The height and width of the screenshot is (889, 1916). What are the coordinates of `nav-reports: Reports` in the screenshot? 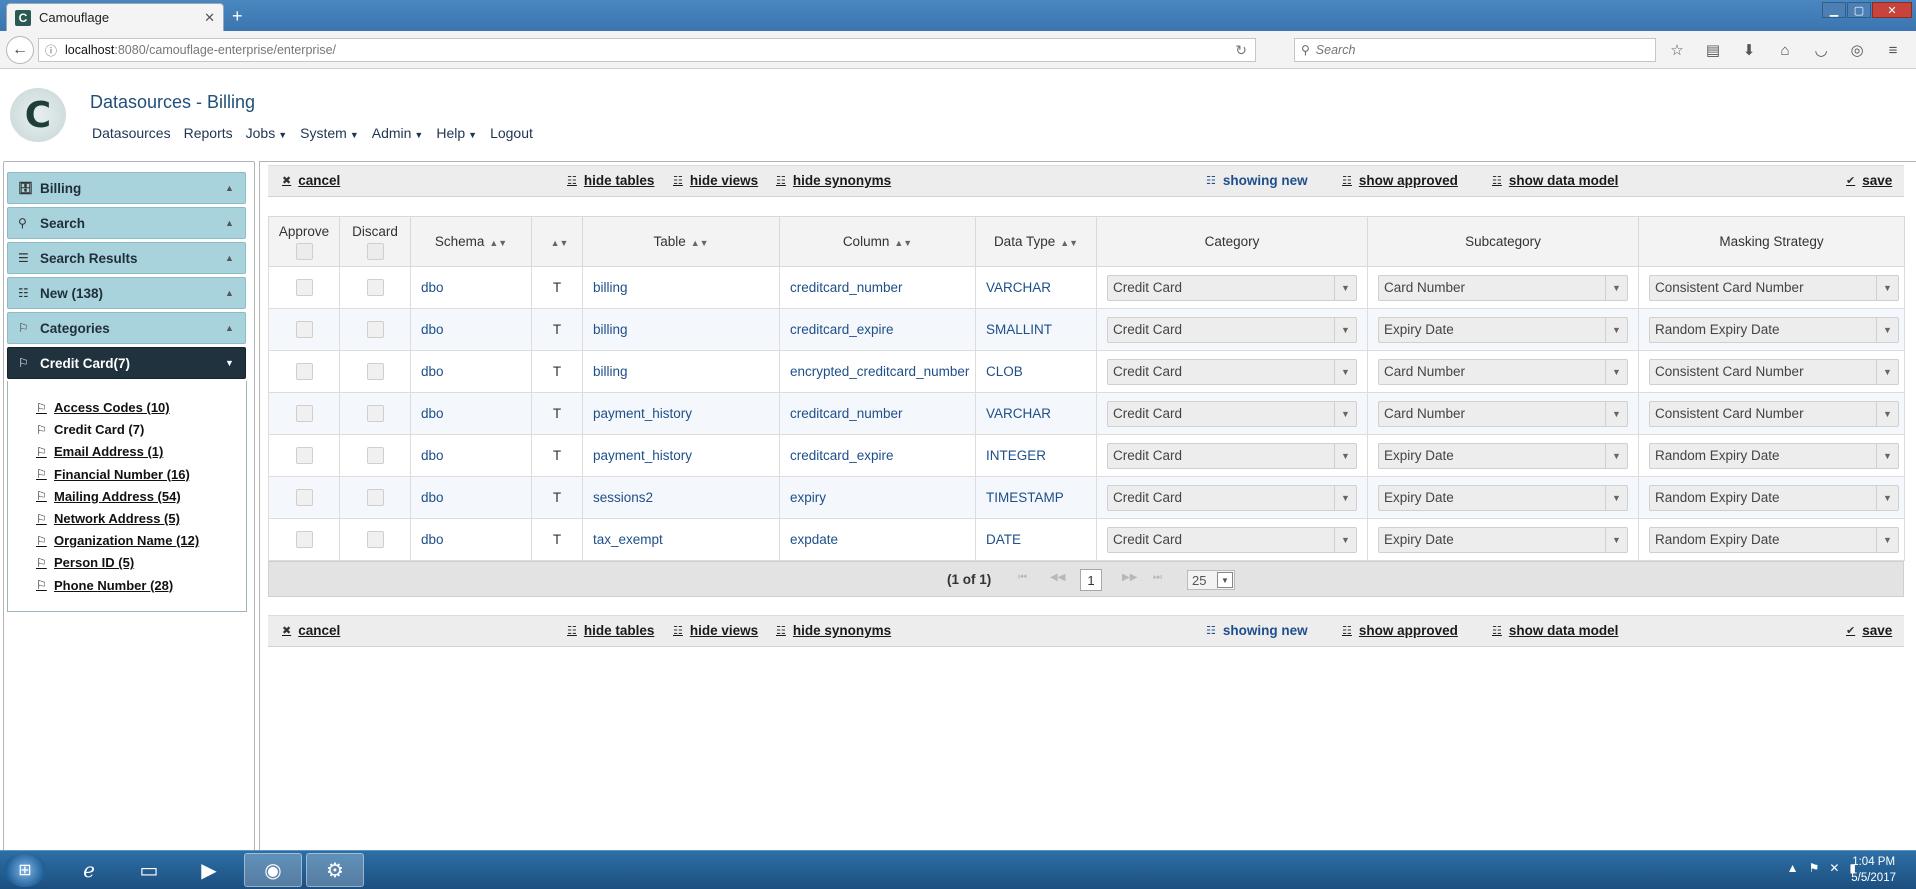 It's located at (208, 133).